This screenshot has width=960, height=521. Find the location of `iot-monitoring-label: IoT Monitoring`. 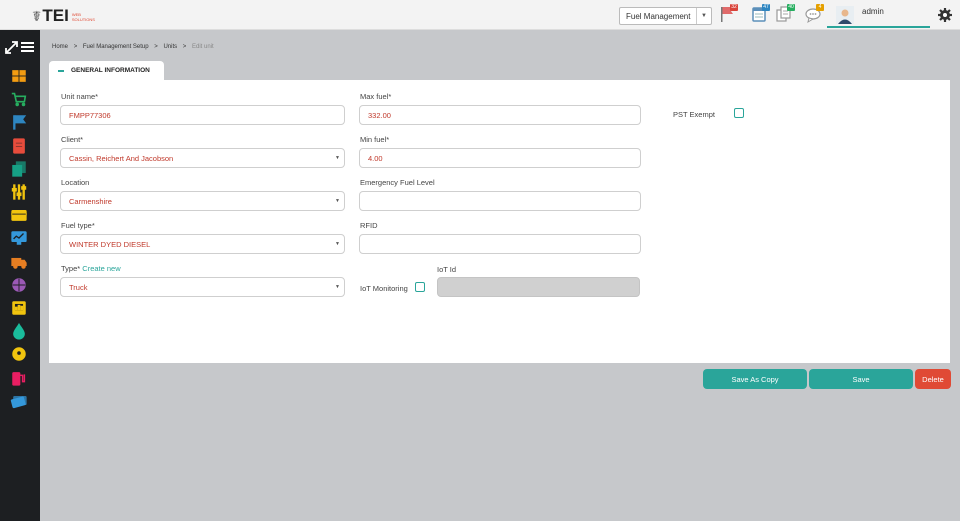

iot-monitoring-label: IoT Monitoring is located at coordinates (384, 288).